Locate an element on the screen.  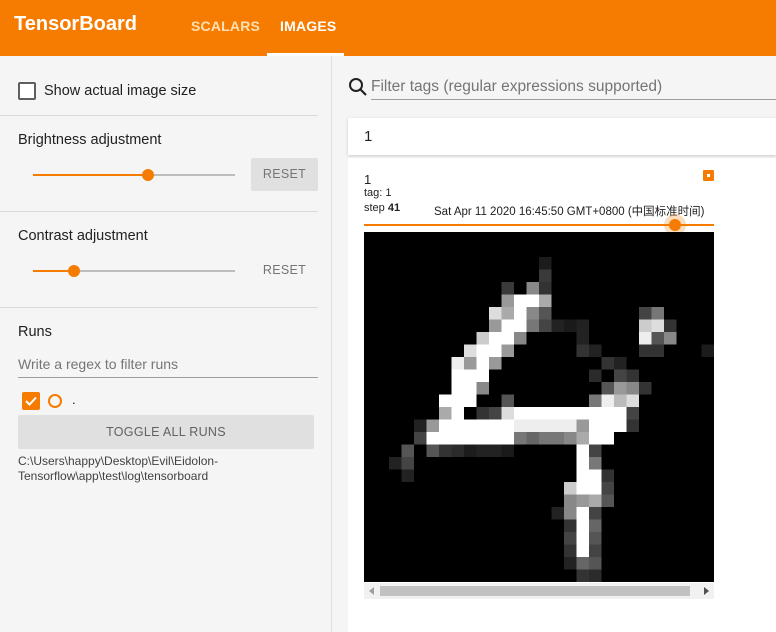
card-title: 1 is located at coordinates (368, 179).